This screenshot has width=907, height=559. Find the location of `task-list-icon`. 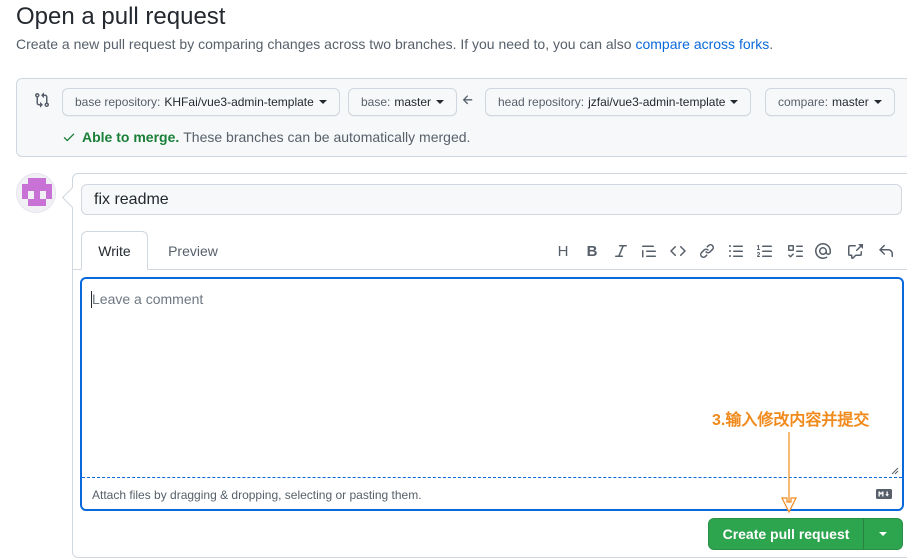

task-list-icon is located at coordinates (795, 251).